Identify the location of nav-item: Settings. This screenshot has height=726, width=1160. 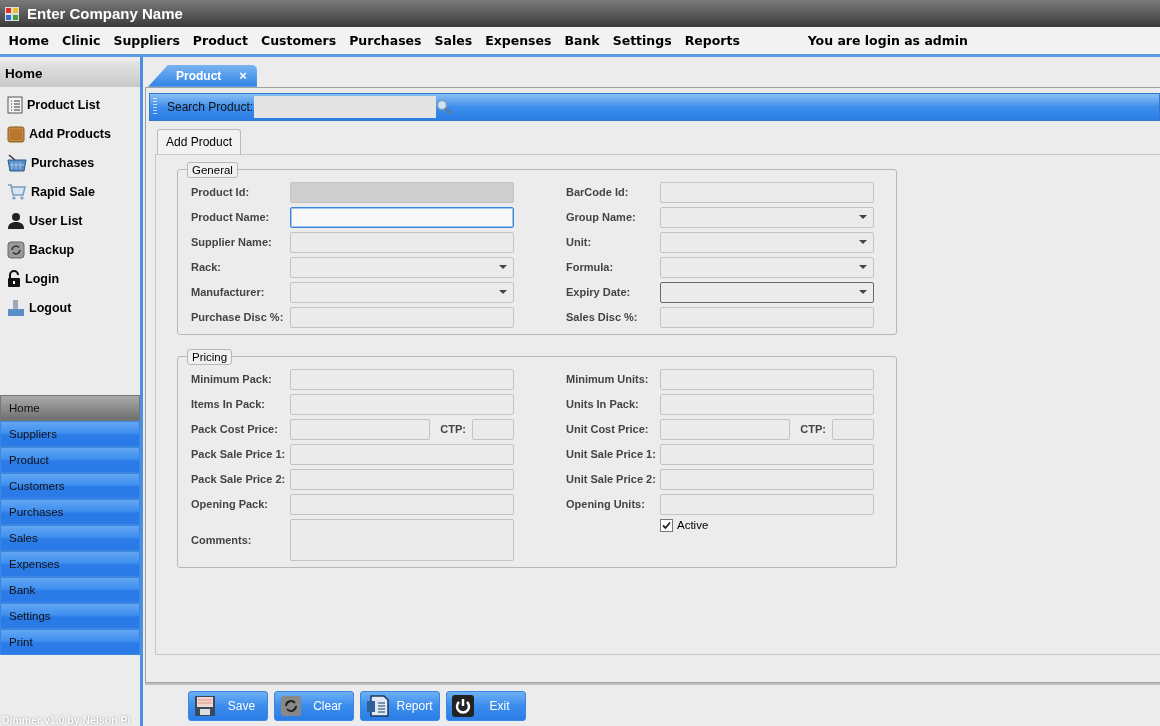
(70, 616).